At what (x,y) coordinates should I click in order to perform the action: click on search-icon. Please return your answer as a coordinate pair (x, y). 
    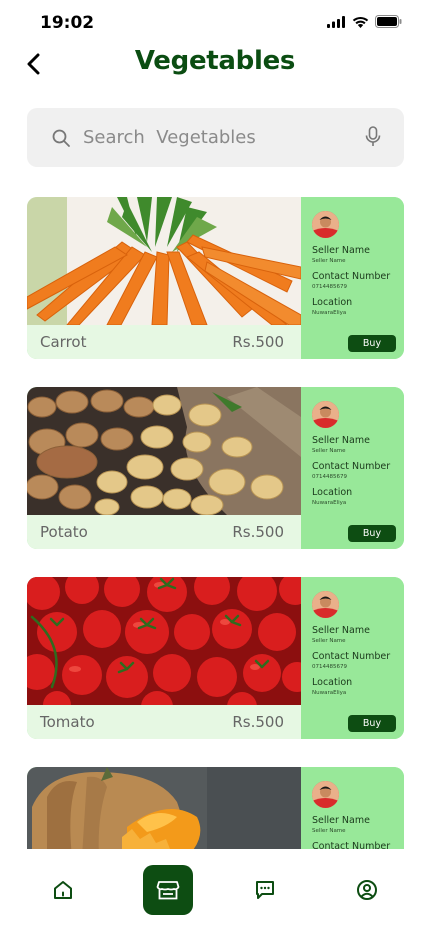
    Looking at the image, I should click on (61, 138).